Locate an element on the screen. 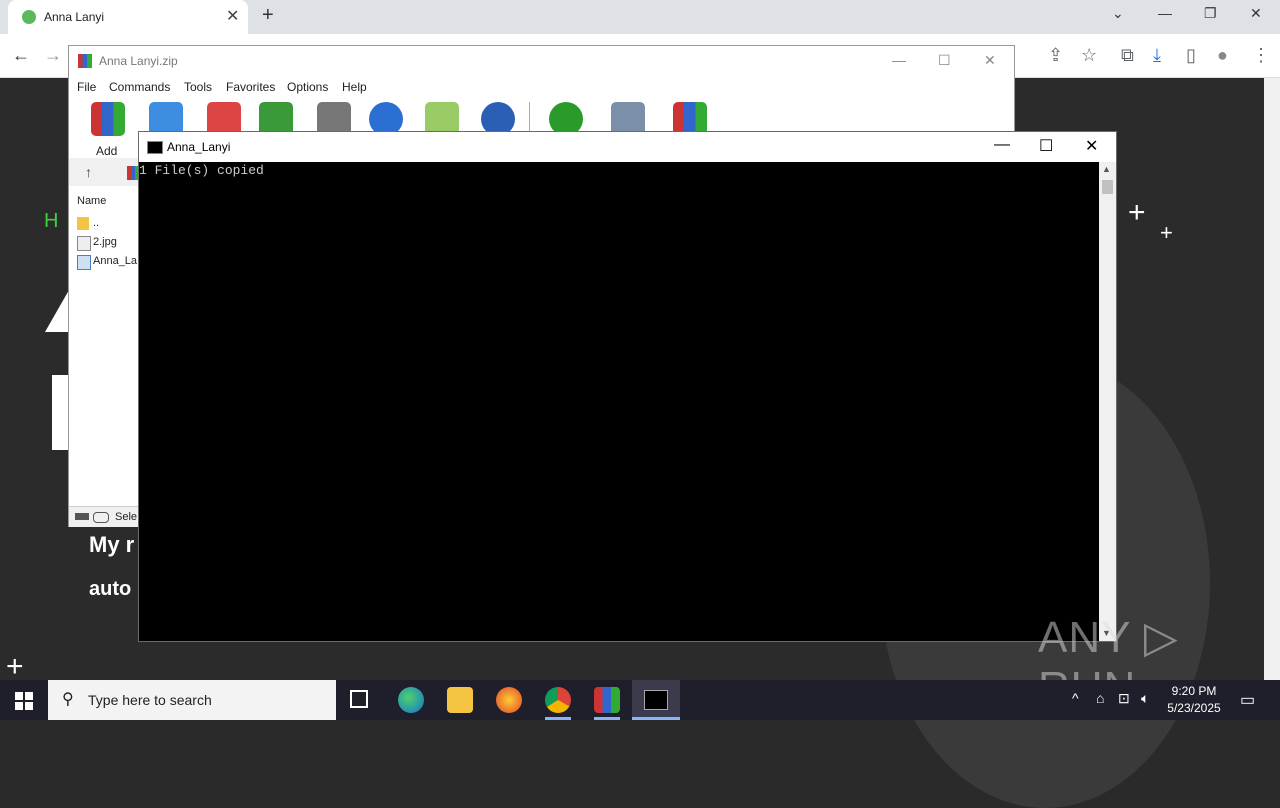 This screenshot has width=1280, height=808. bookmark-star-icon: ☆ is located at coordinates (1089, 55).